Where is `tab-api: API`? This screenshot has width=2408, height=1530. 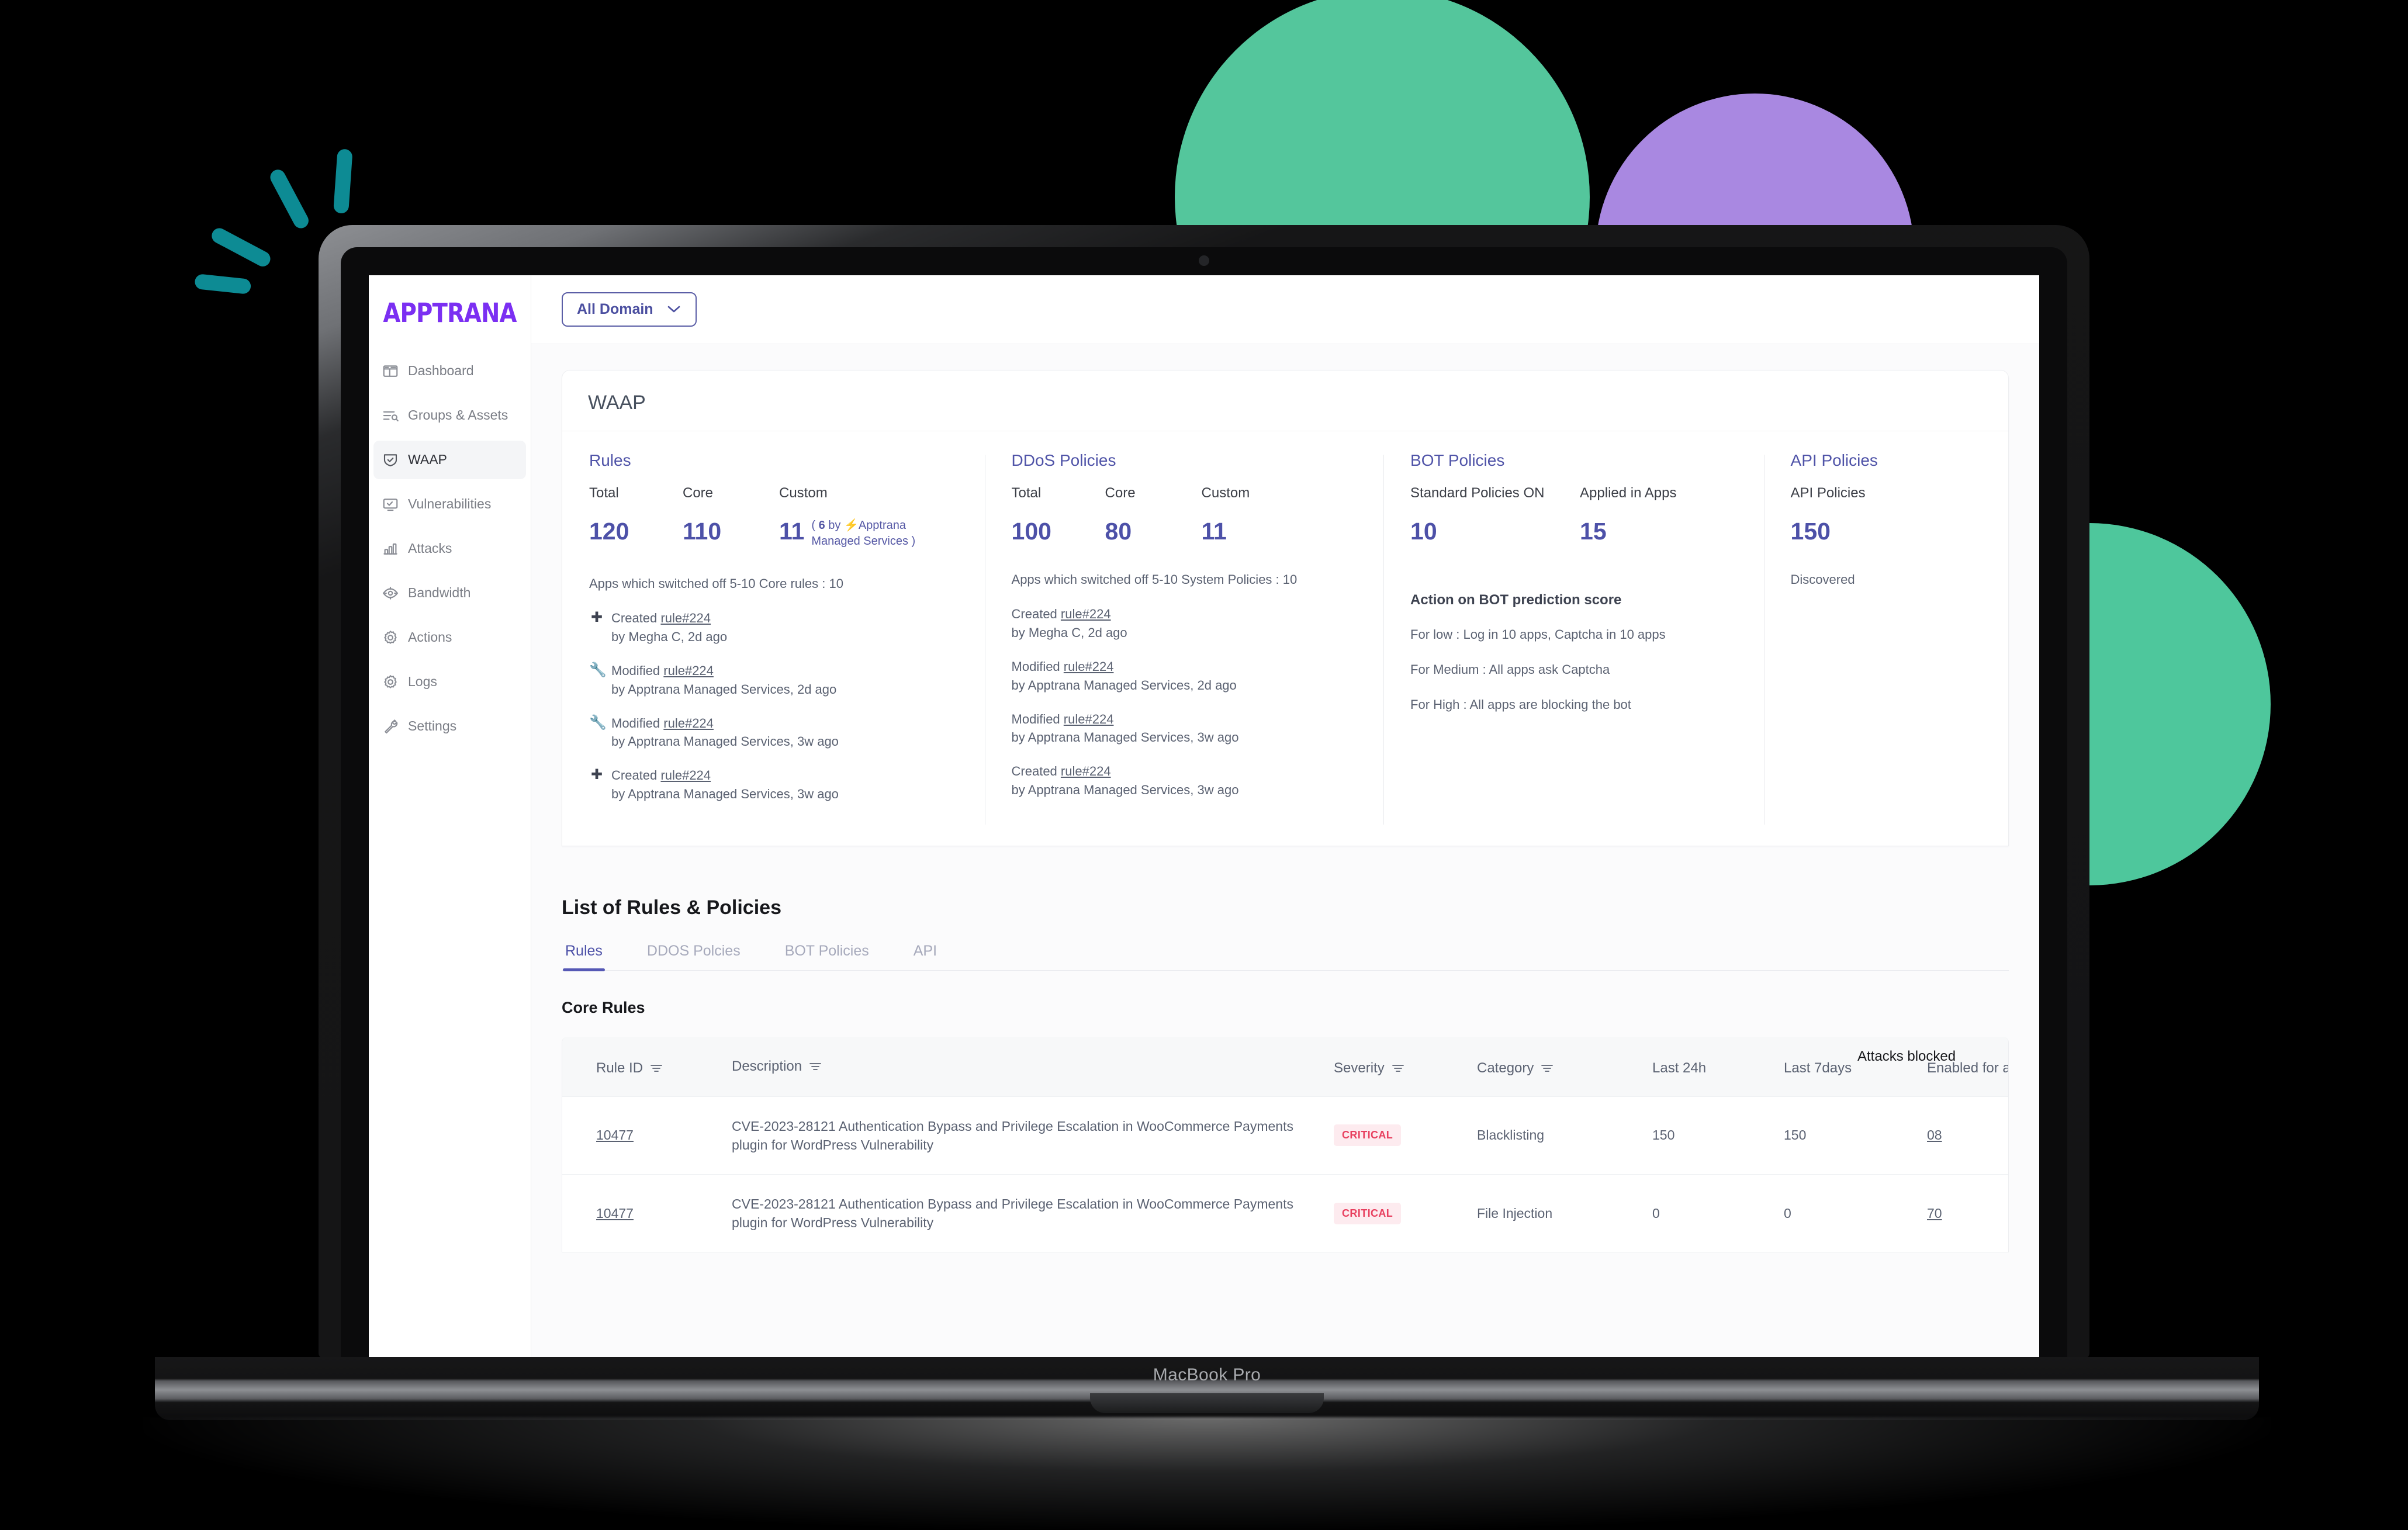 tab-api: API is located at coordinates (926, 956).